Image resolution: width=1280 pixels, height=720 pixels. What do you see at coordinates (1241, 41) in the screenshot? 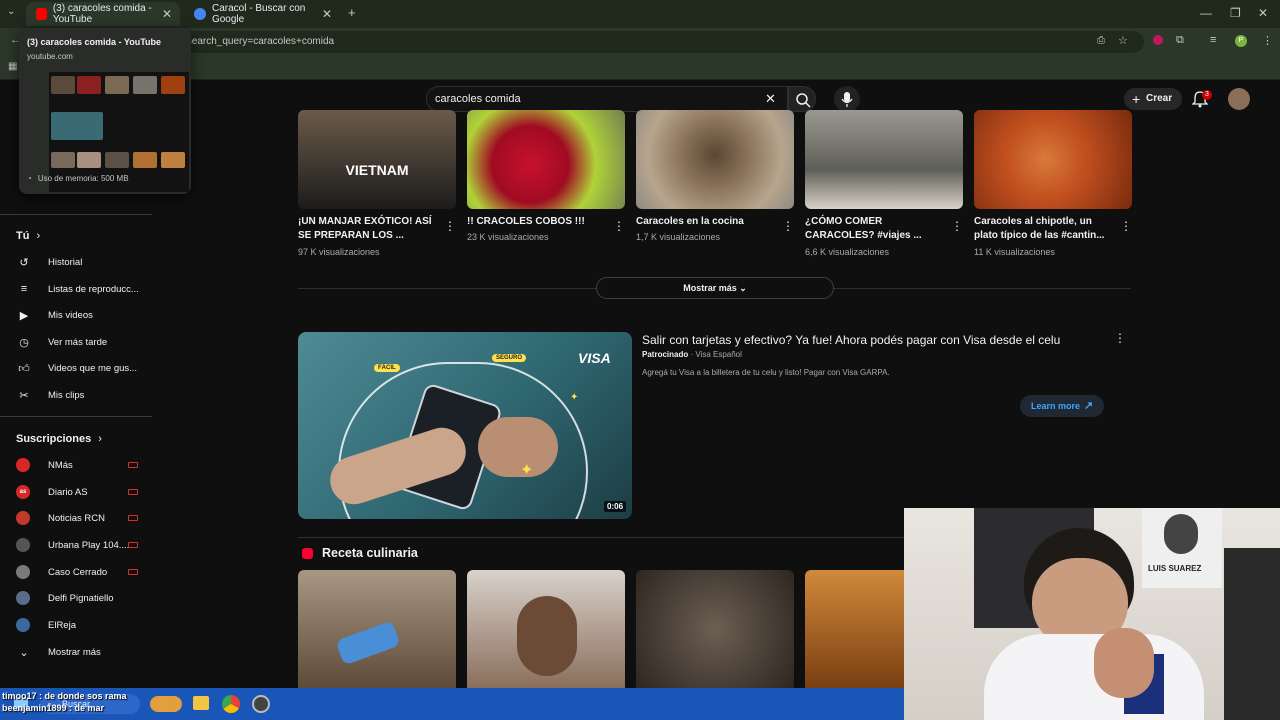
I see `profile-avatar: P` at bounding box center [1241, 41].